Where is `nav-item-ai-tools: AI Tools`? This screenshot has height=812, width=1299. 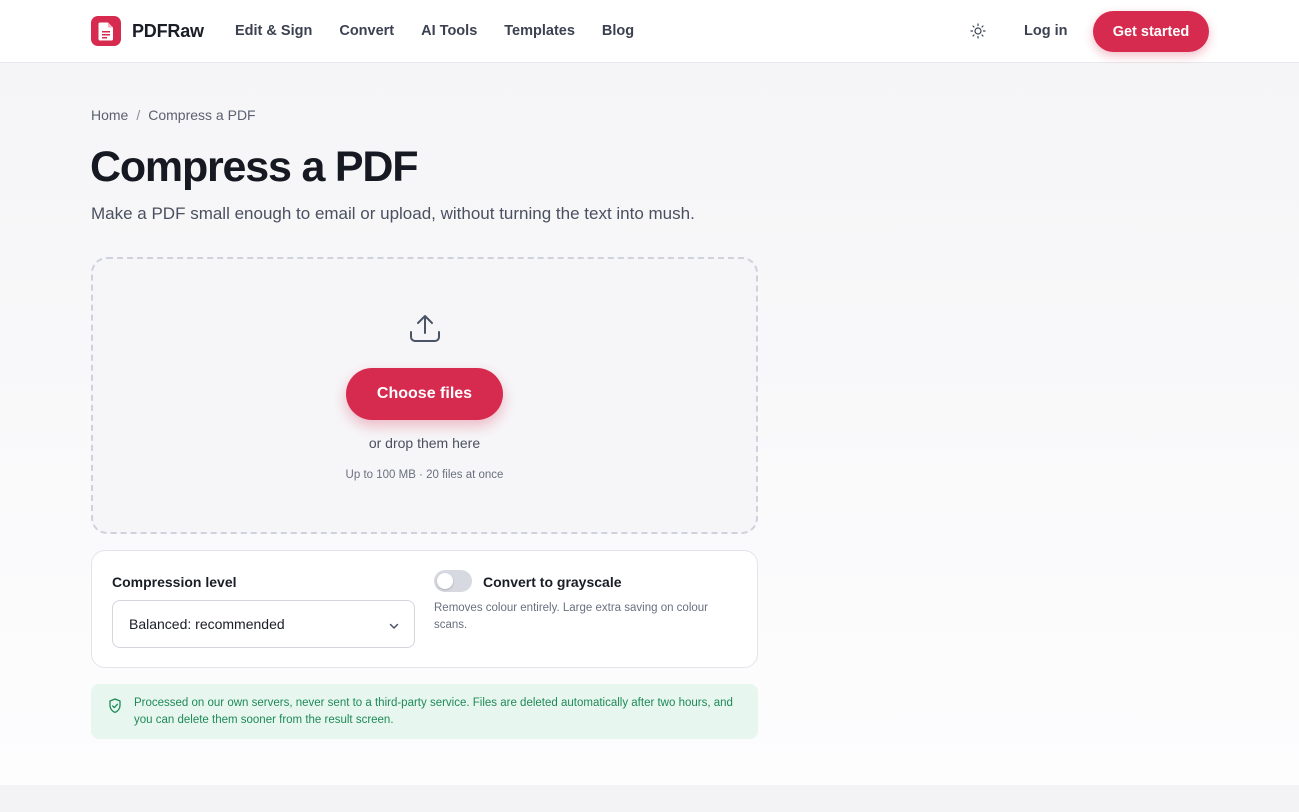 nav-item-ai-tools: AI Tools is located at coordinates (449, 31).